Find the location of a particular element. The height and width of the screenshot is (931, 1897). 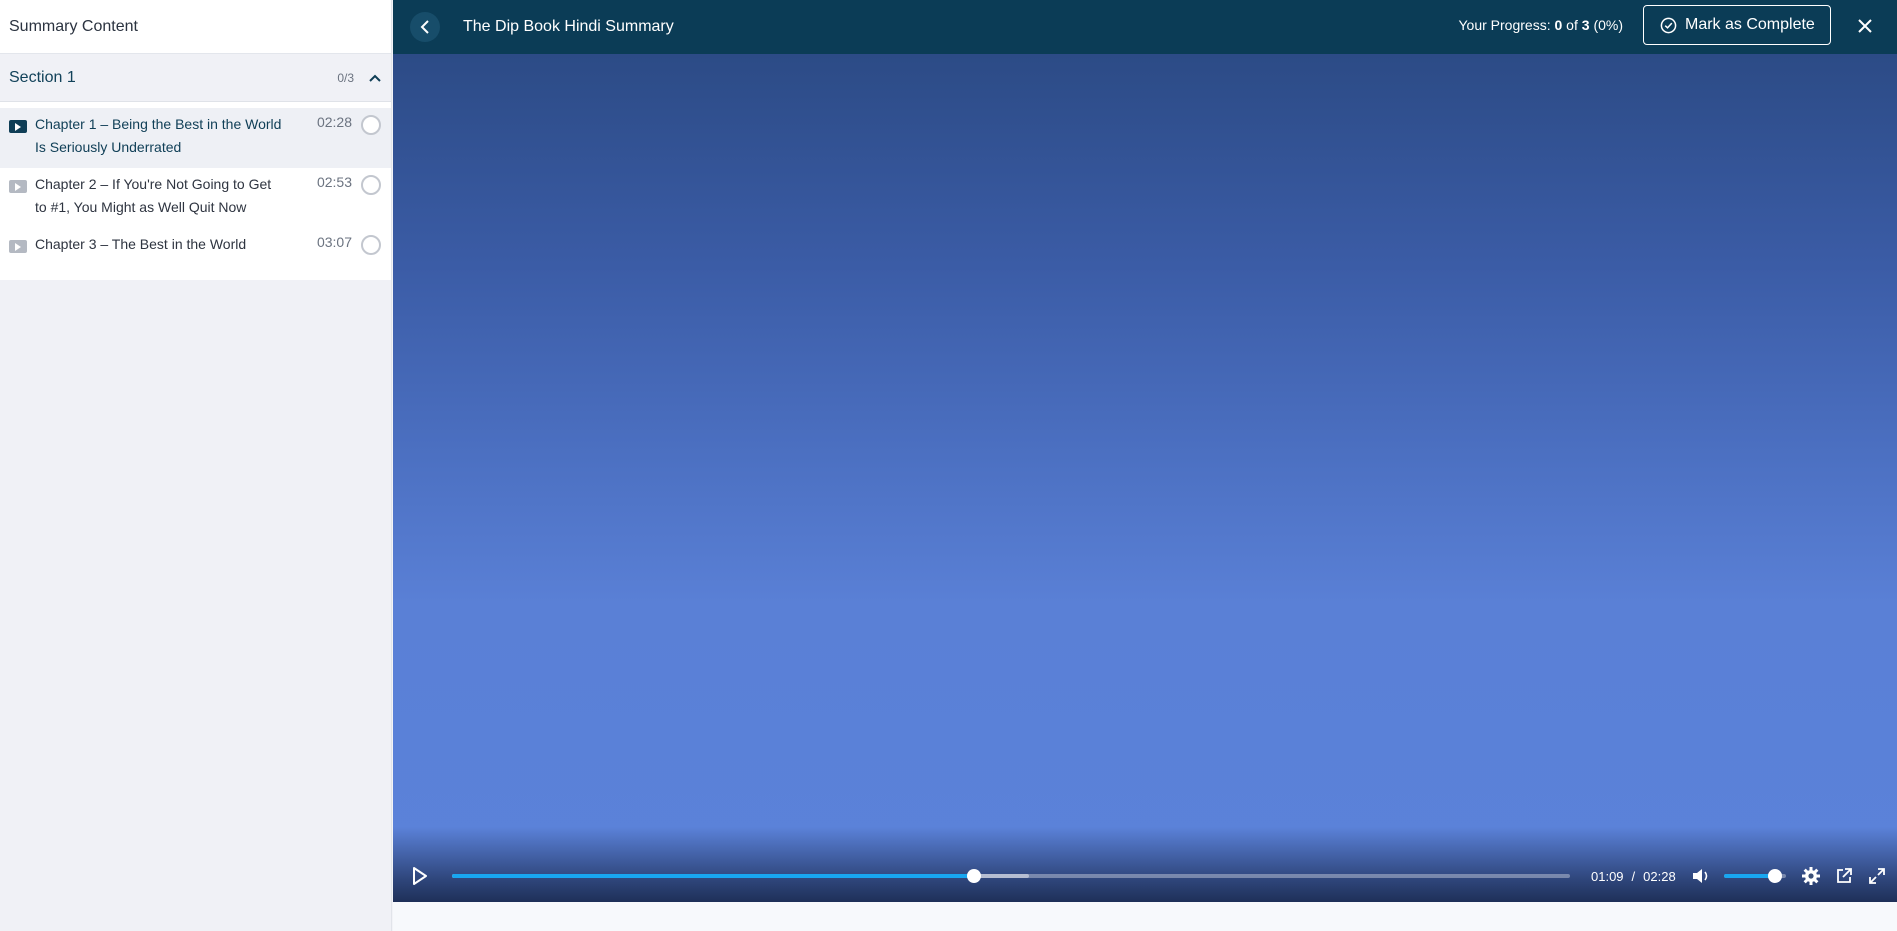

mark-complete-label: Mark as Complete is located at coordinates (1750, 24).